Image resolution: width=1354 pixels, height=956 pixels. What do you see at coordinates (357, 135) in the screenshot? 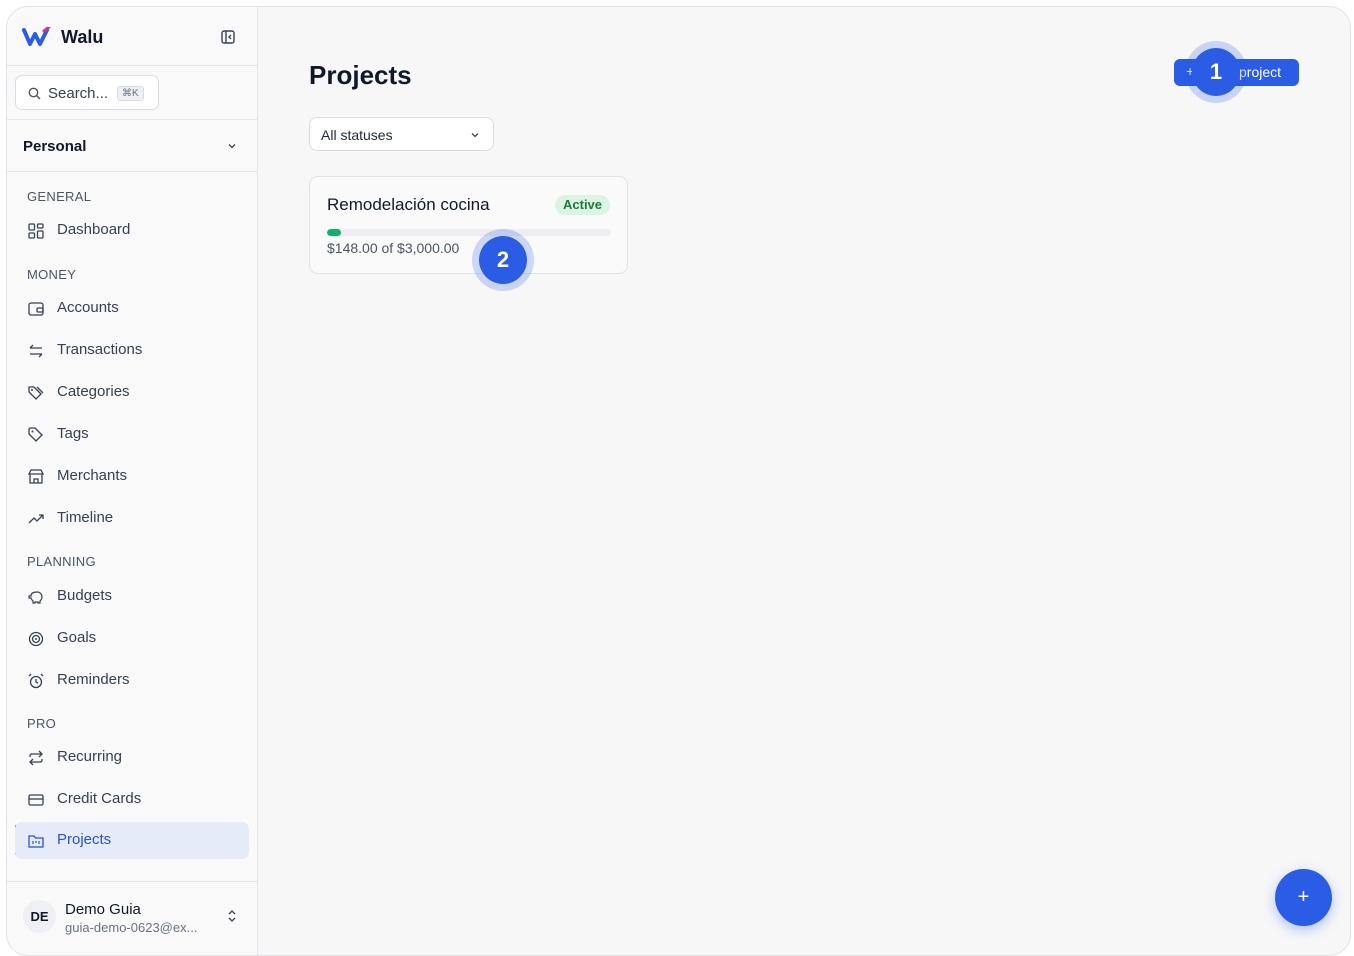
I see `status-filter-value: All statuses` at bounding box center [357, 135].